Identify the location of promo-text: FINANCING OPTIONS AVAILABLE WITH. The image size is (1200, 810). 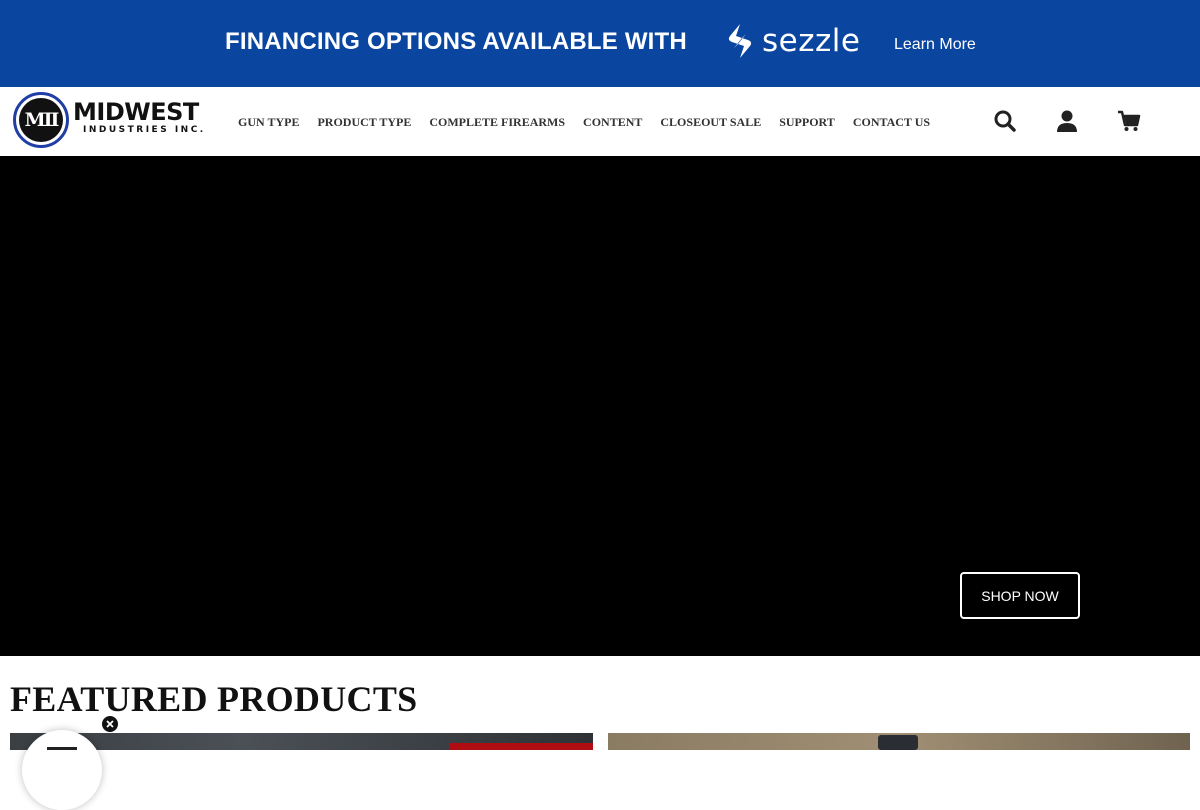
(456, 41).